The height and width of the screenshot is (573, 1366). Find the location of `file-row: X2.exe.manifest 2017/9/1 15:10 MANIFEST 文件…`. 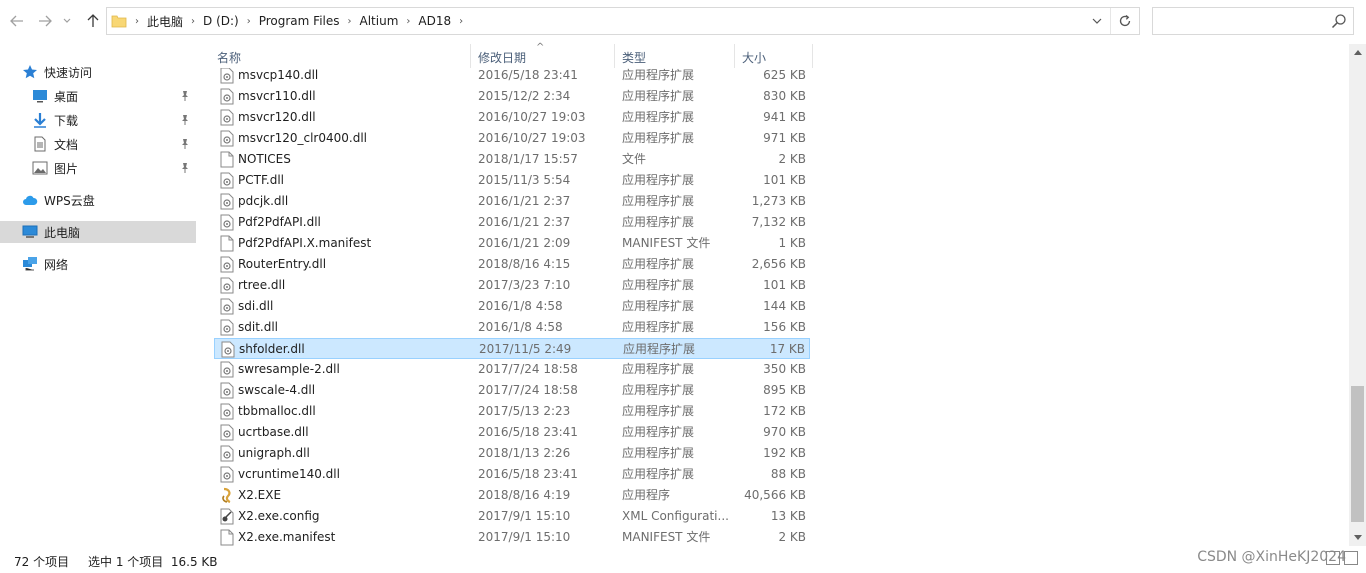

file-row: X2.exe.manifest 2017/9/1 15:10 MANIFEST 文件… is located at coordinates (512, 536).